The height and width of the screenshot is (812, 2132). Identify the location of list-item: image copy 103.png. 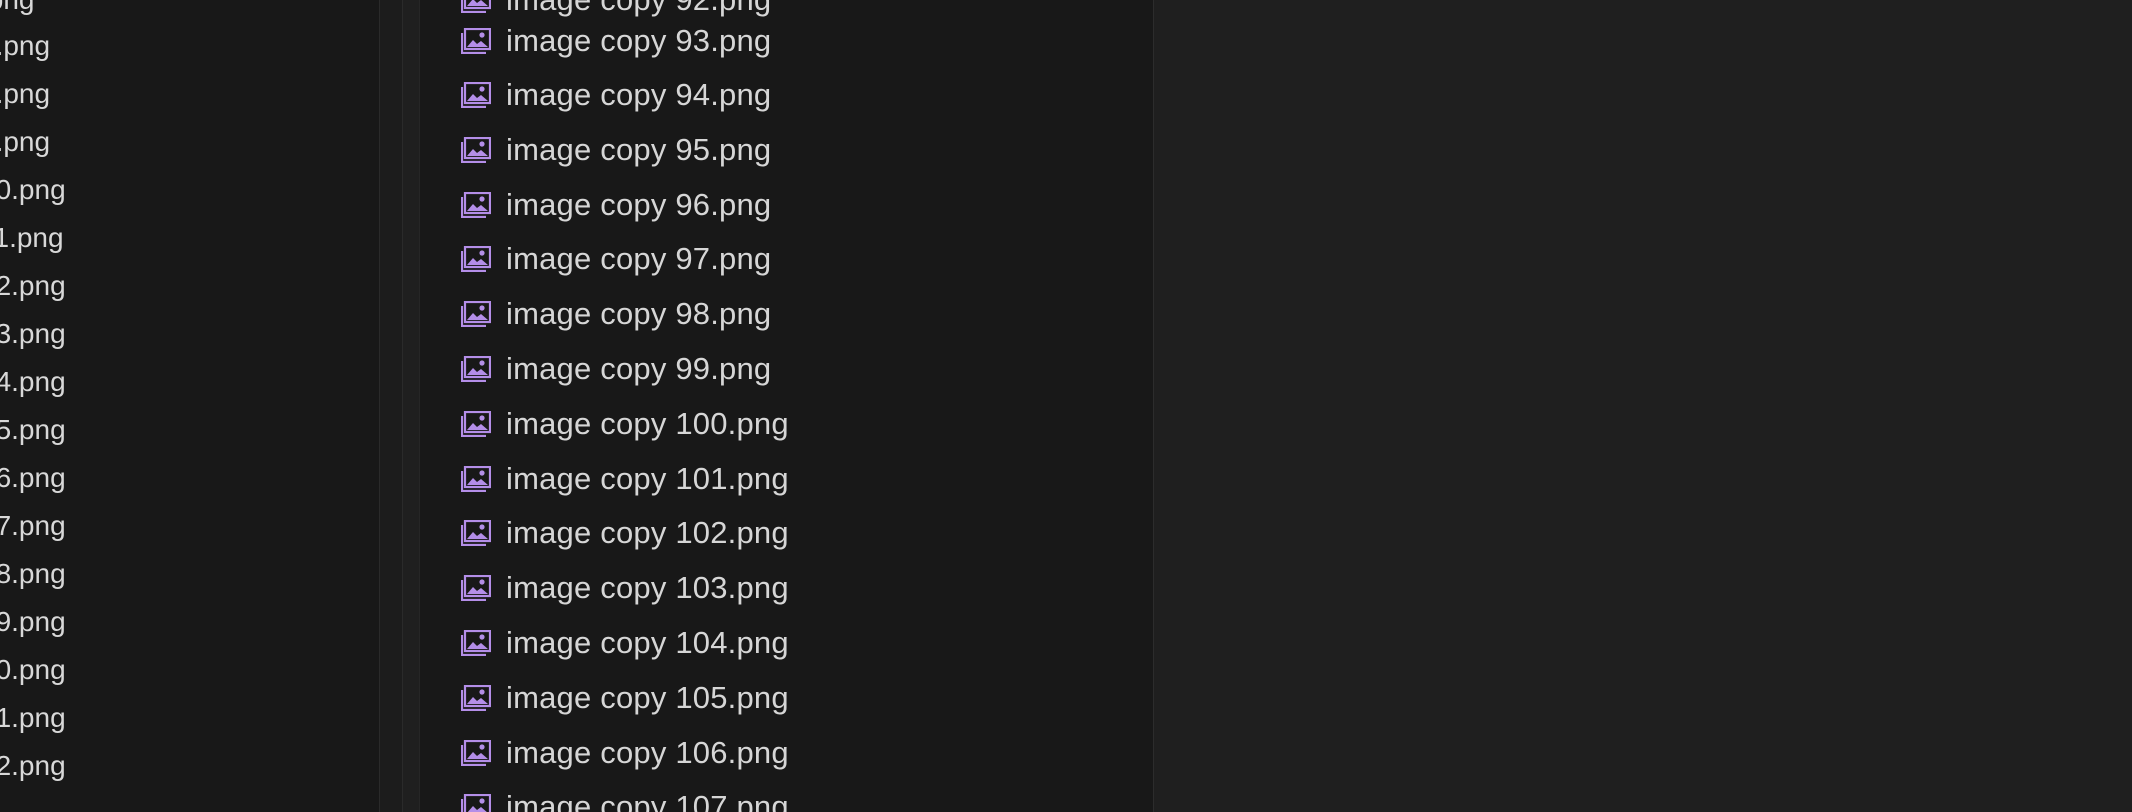
(786, 588).